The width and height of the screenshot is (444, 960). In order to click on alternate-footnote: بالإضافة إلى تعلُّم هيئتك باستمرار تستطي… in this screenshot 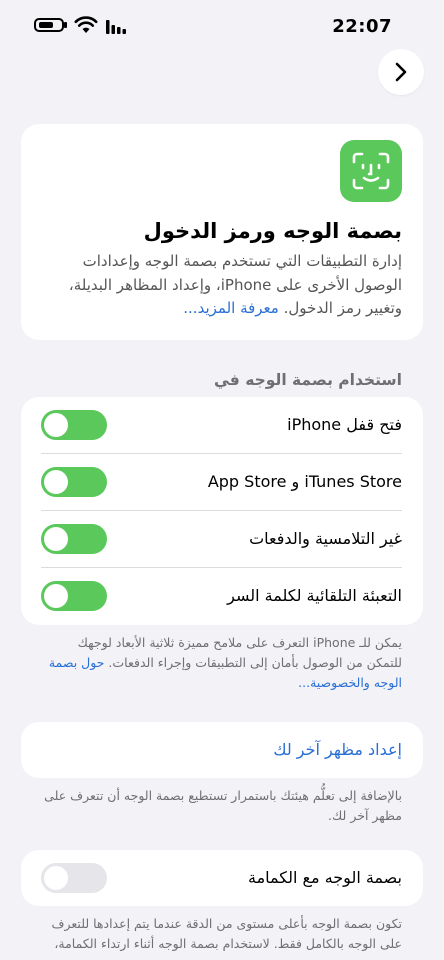, I will do `click(223, 805)`.